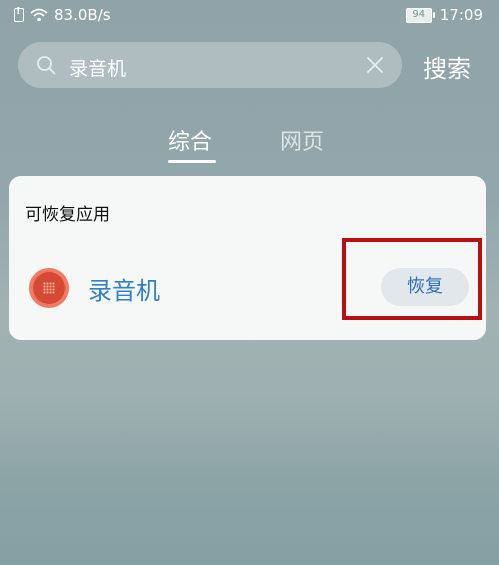 This screenshot has width=499, height=565. Describe the element at coordinates (461, 15) in the screenshot. I see `clock: 17:09` at that location.